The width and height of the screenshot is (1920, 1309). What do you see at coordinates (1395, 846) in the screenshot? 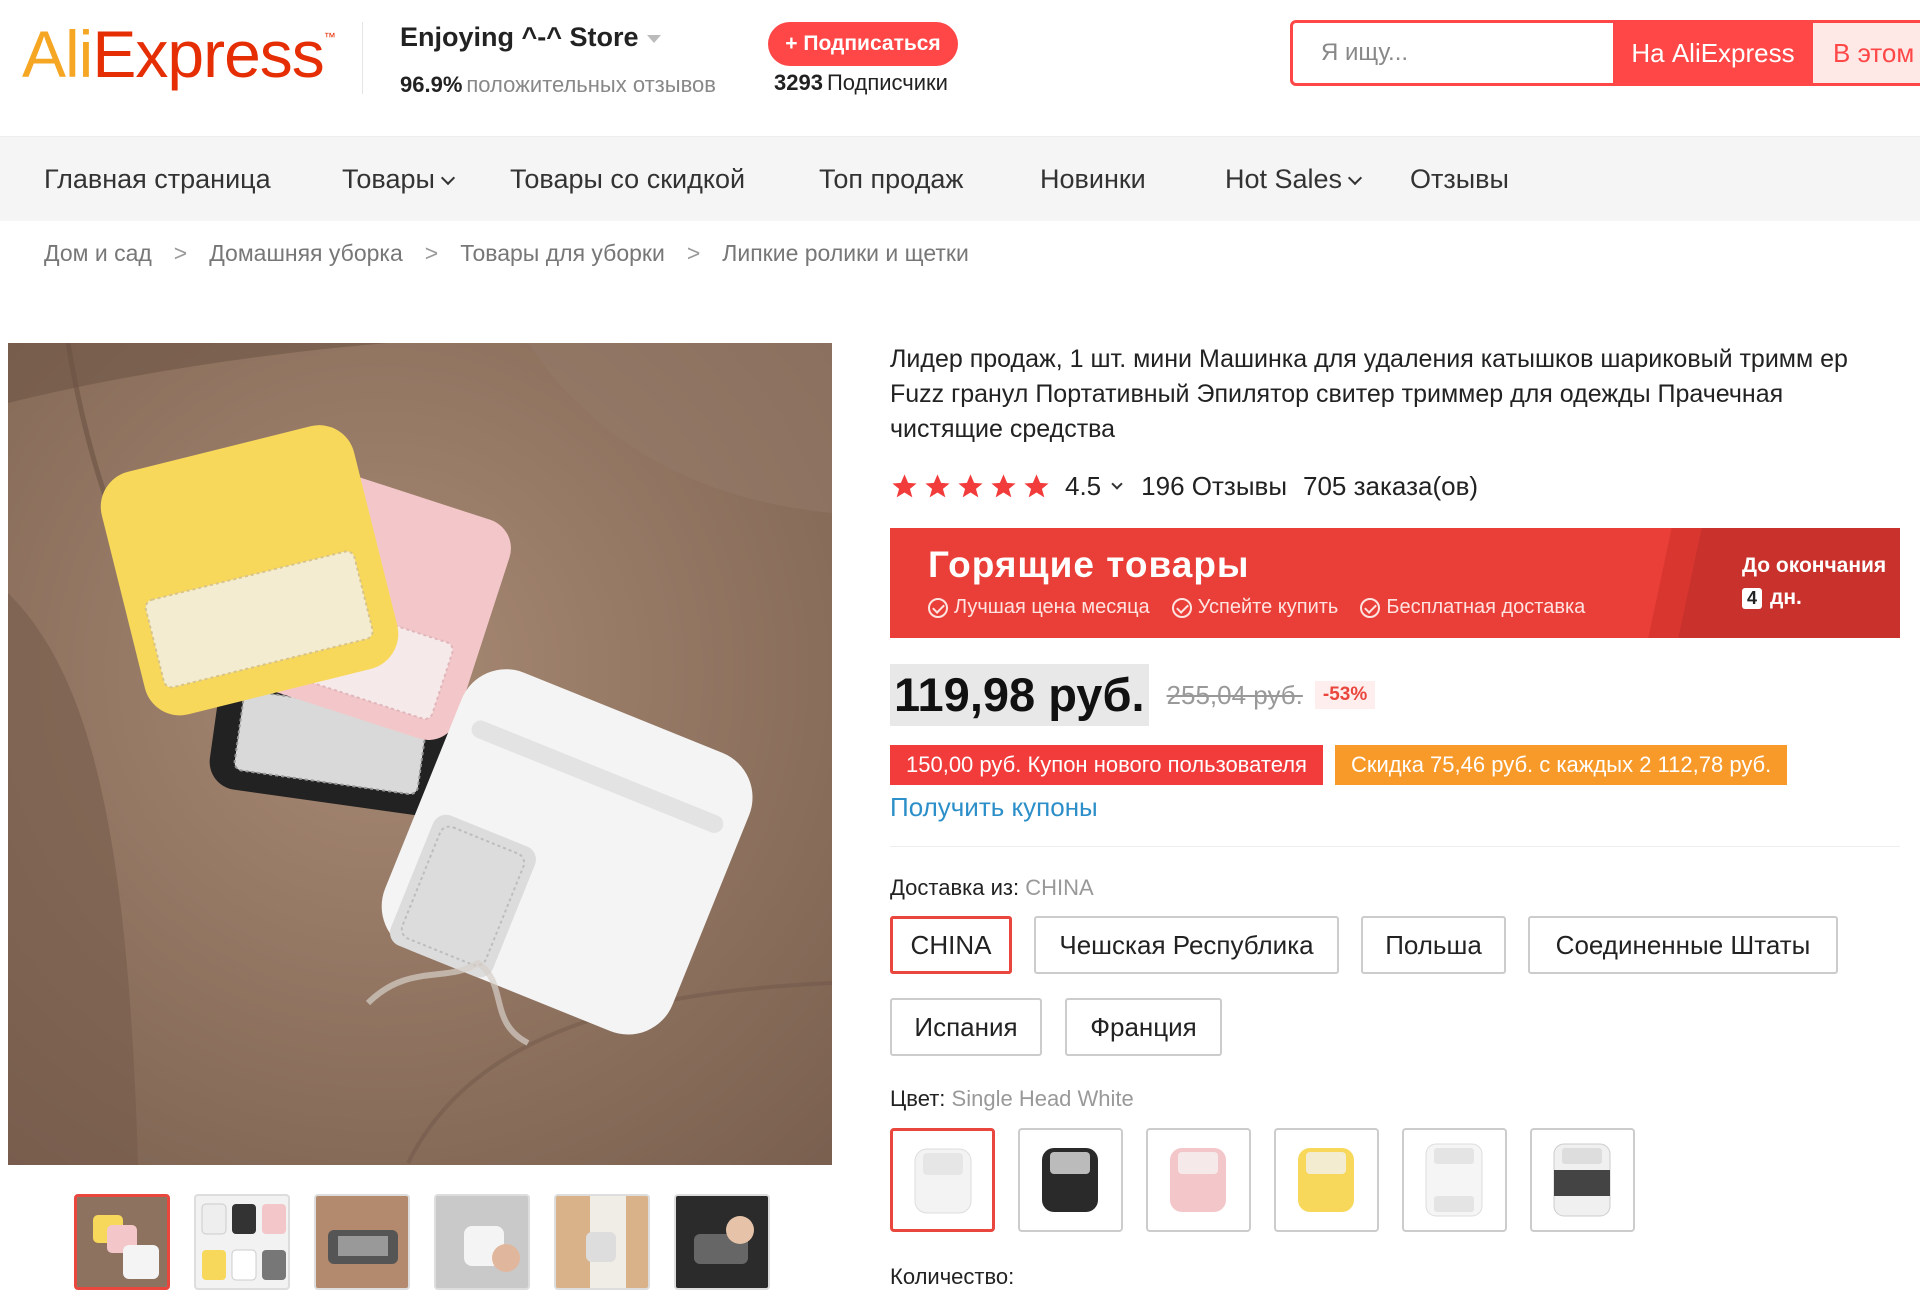
I see `section-divider` at bounding box center [1395, 846].